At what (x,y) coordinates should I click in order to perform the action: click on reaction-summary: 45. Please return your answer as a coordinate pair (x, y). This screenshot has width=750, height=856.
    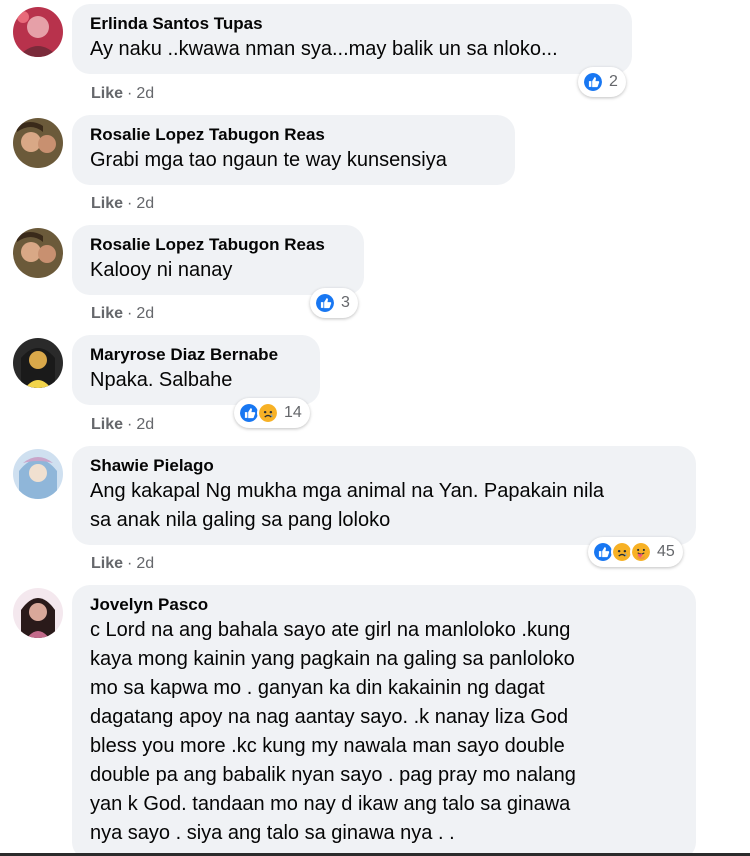
    Looking at the image, I should click on (635, 552).